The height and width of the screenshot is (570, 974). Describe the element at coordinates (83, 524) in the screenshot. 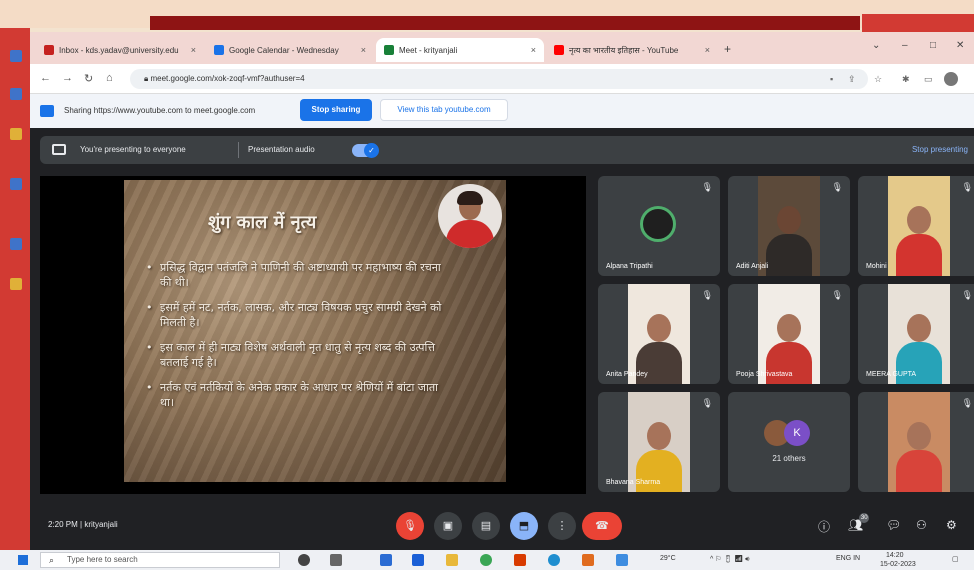

I see `meeting-clock: 2:20 PM | krityanjali` at that location.